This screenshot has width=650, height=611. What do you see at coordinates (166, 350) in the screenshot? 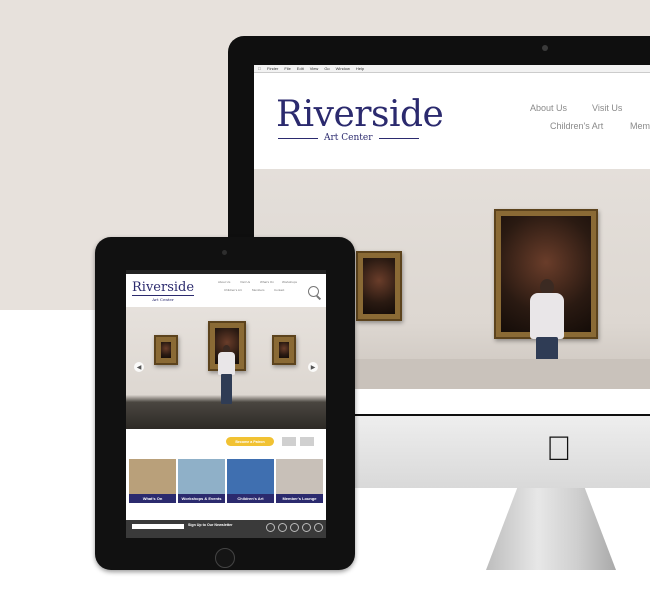
I see `painting-left` at bounding box center [166, 350].